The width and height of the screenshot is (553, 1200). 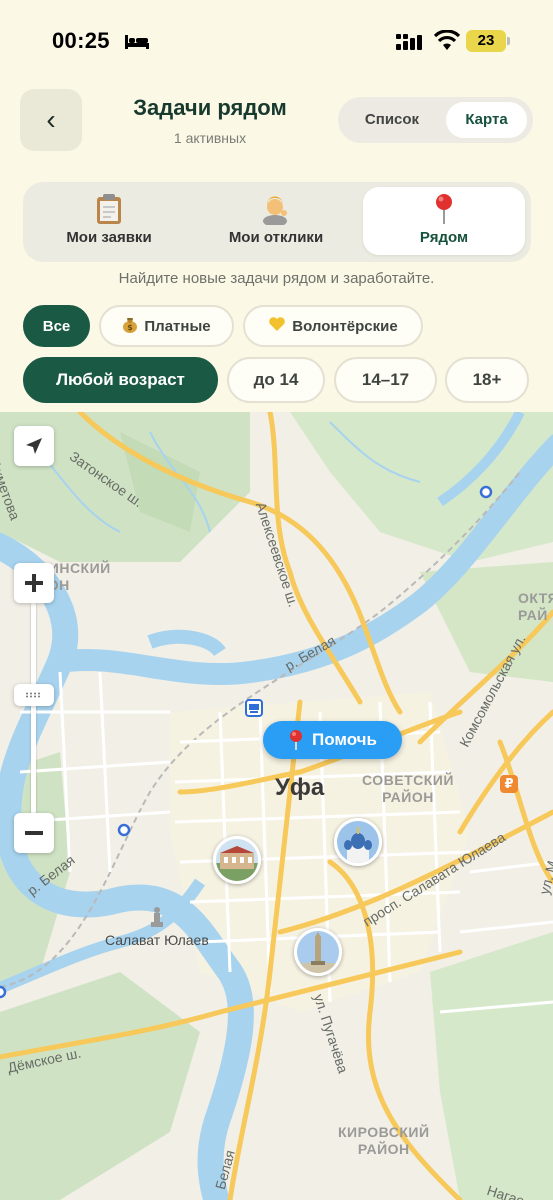 I want to click on age-under-14-label: до 14, so click(x=276, y=379).